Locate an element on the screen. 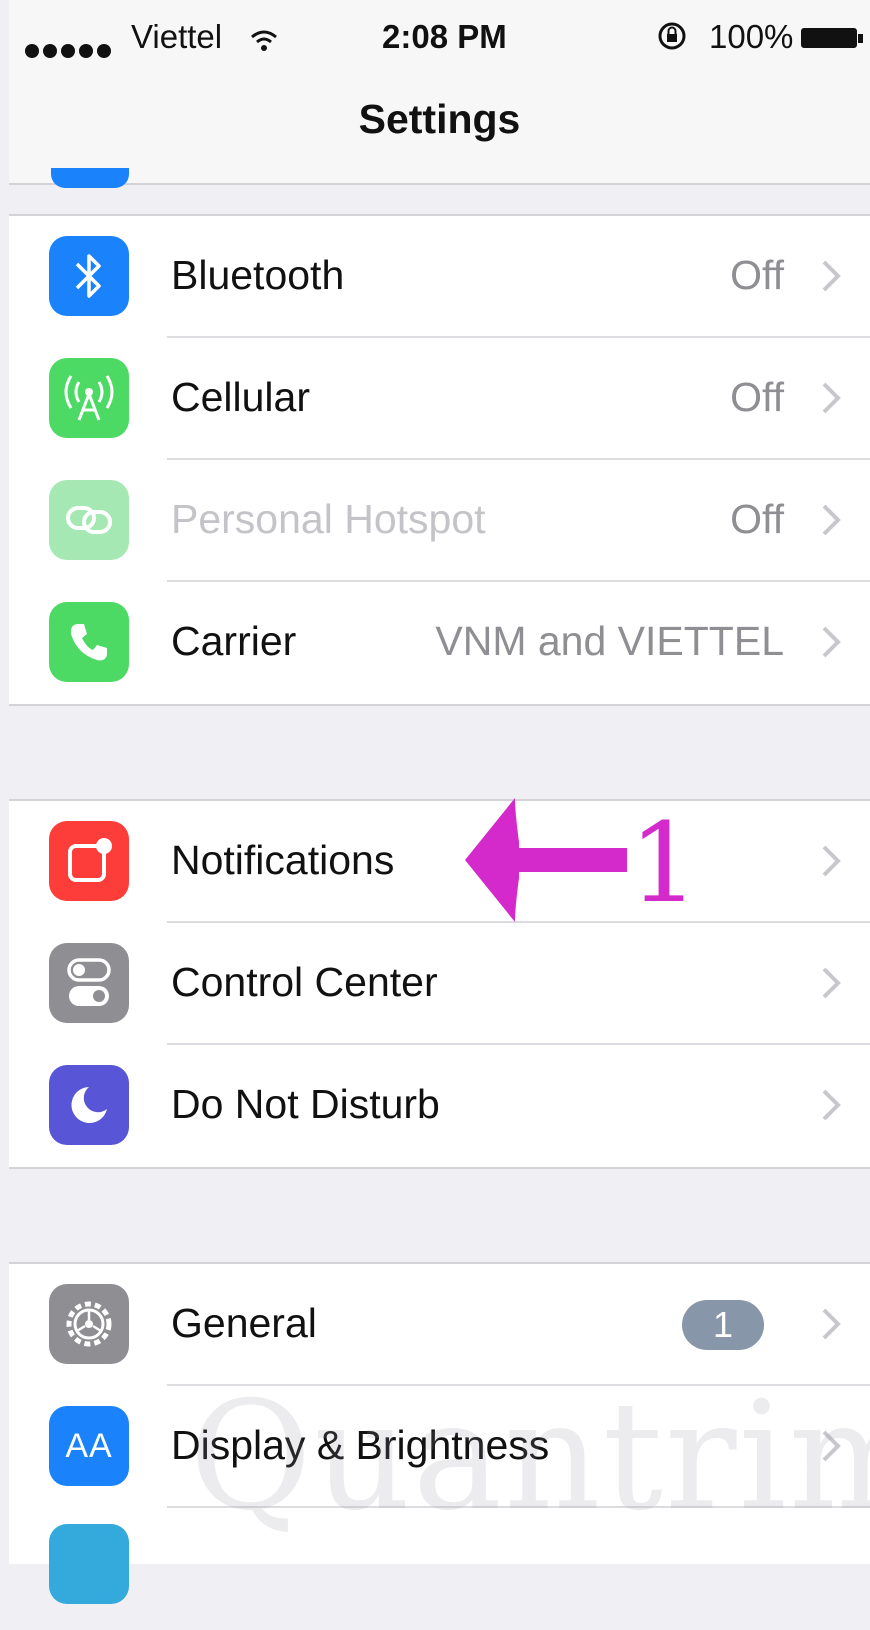 This screenshot has width=870, height=1630. status-bar: Viettel 2:08 PM 100% is located at coordinates (439, 35).